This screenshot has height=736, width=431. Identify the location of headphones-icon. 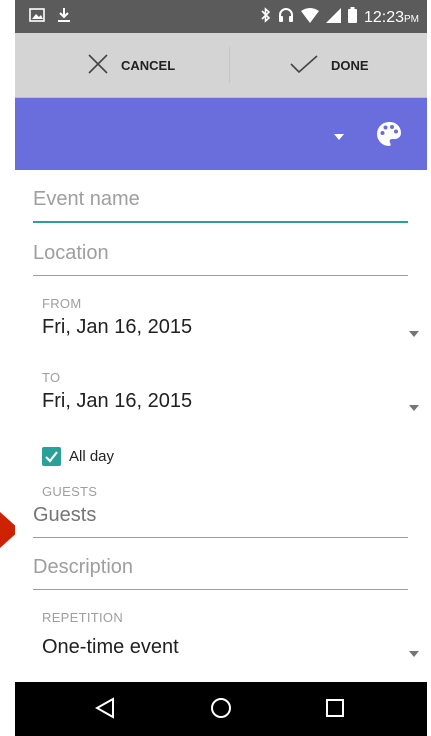
(286, 17).